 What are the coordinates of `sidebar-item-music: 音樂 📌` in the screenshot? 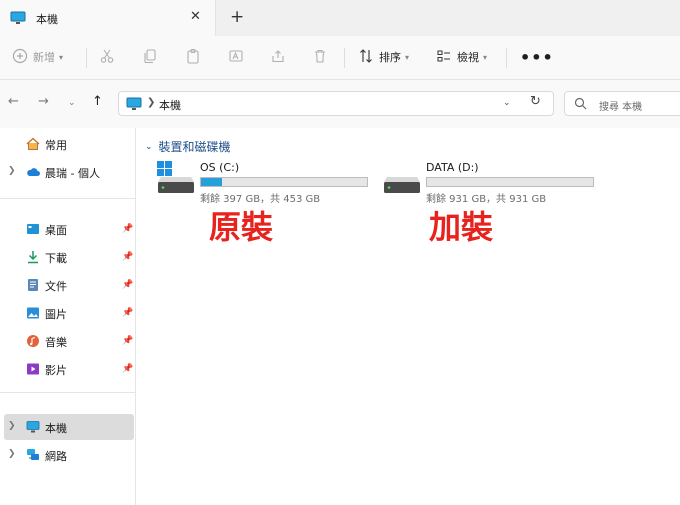 It's located at (69, 341).